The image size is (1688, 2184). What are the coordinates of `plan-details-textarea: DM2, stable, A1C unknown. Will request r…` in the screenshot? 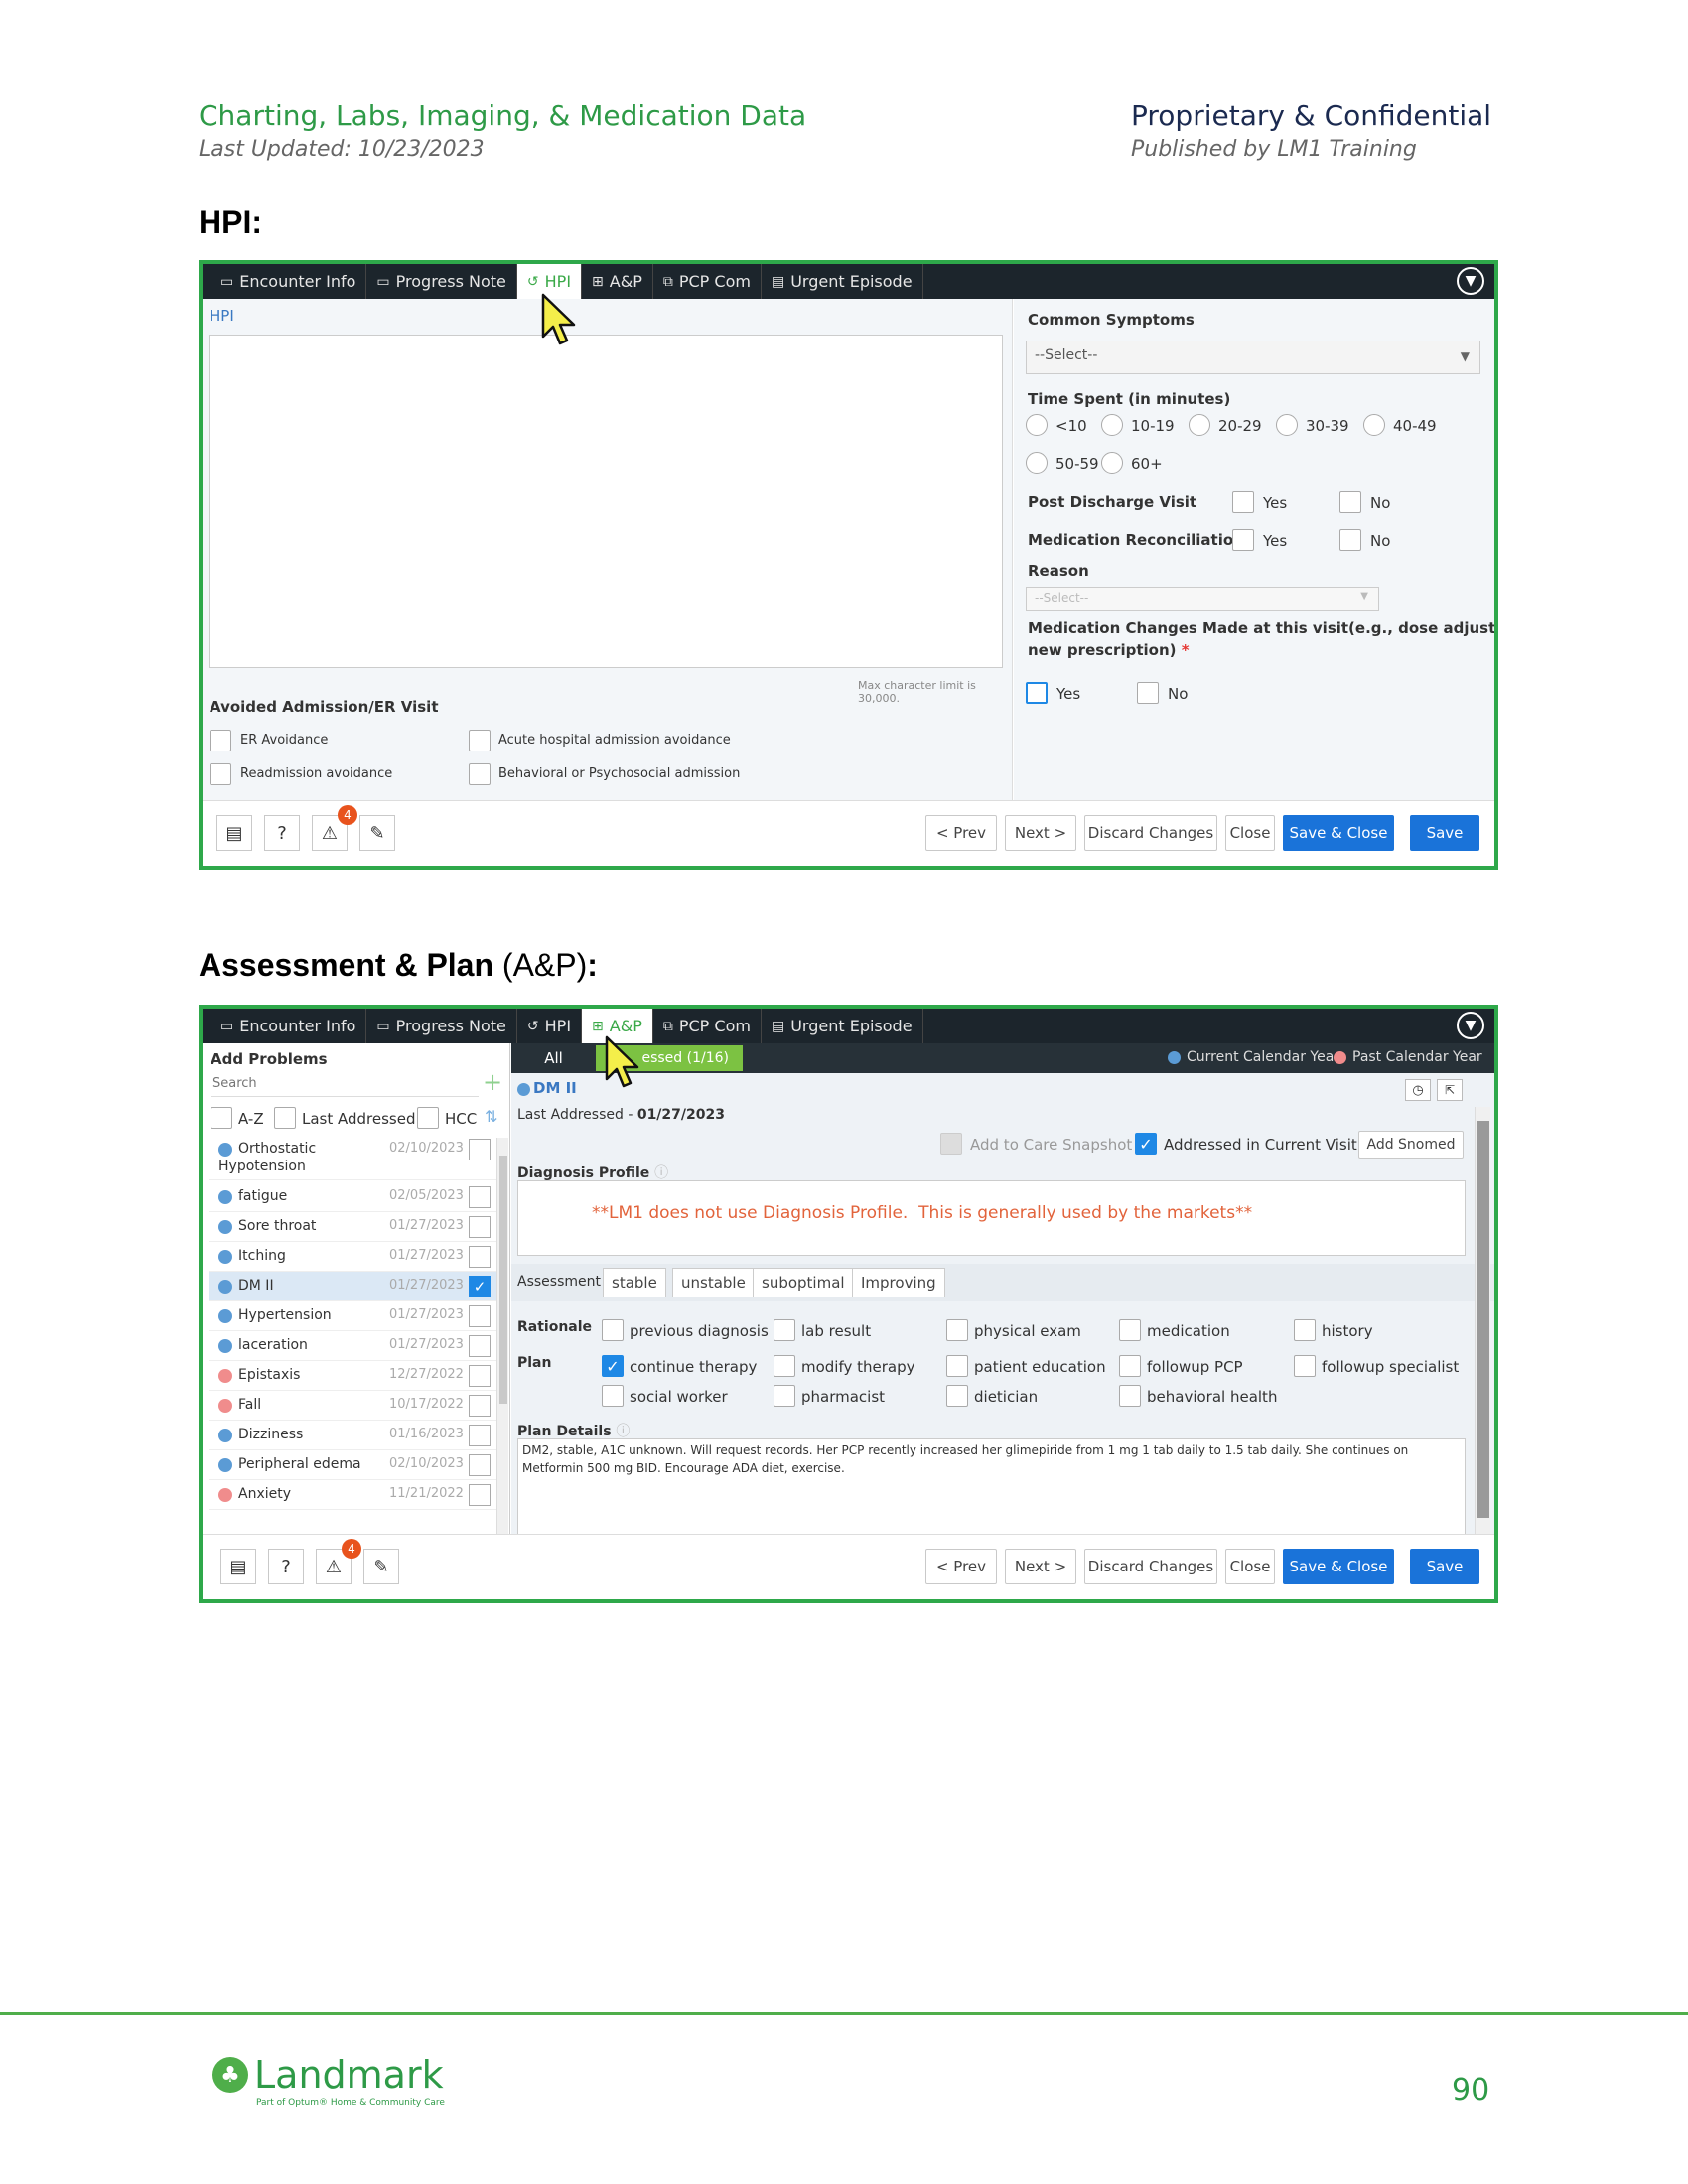 It's located at (991, 1488).